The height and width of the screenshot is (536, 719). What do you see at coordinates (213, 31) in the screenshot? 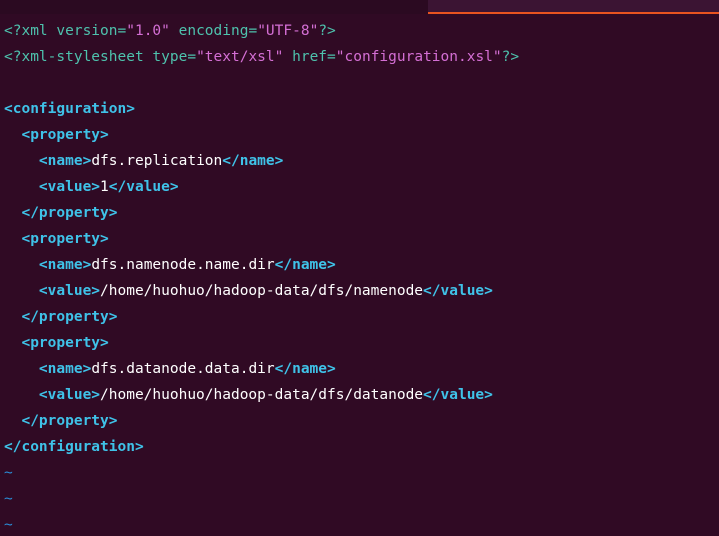
I see `xml-decl-encoding-attr: encoding=` at bounding box center [213, 31].